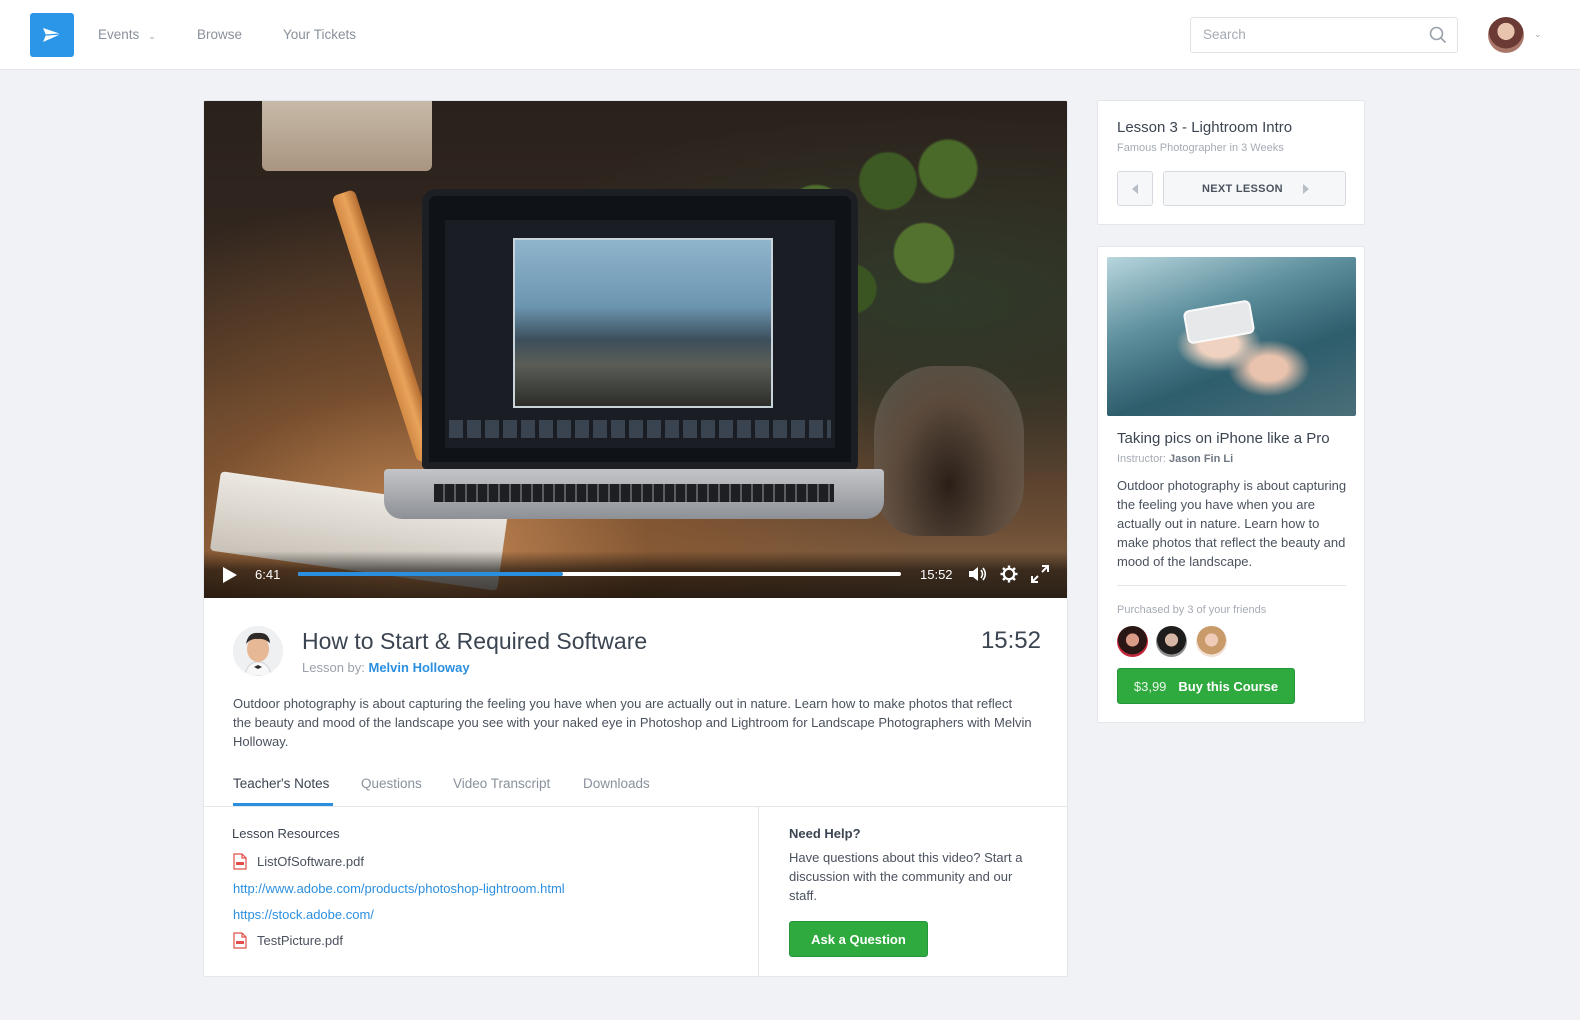  I want to click on course-thumbnail, so click(1231, 336).